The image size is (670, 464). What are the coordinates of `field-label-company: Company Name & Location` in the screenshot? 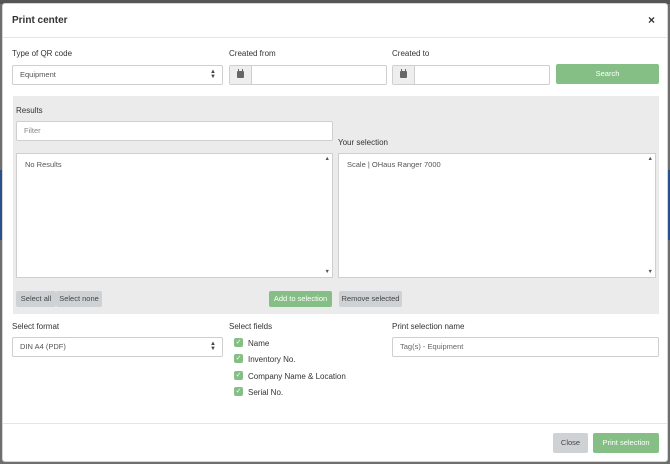 It's located at (297, 376).